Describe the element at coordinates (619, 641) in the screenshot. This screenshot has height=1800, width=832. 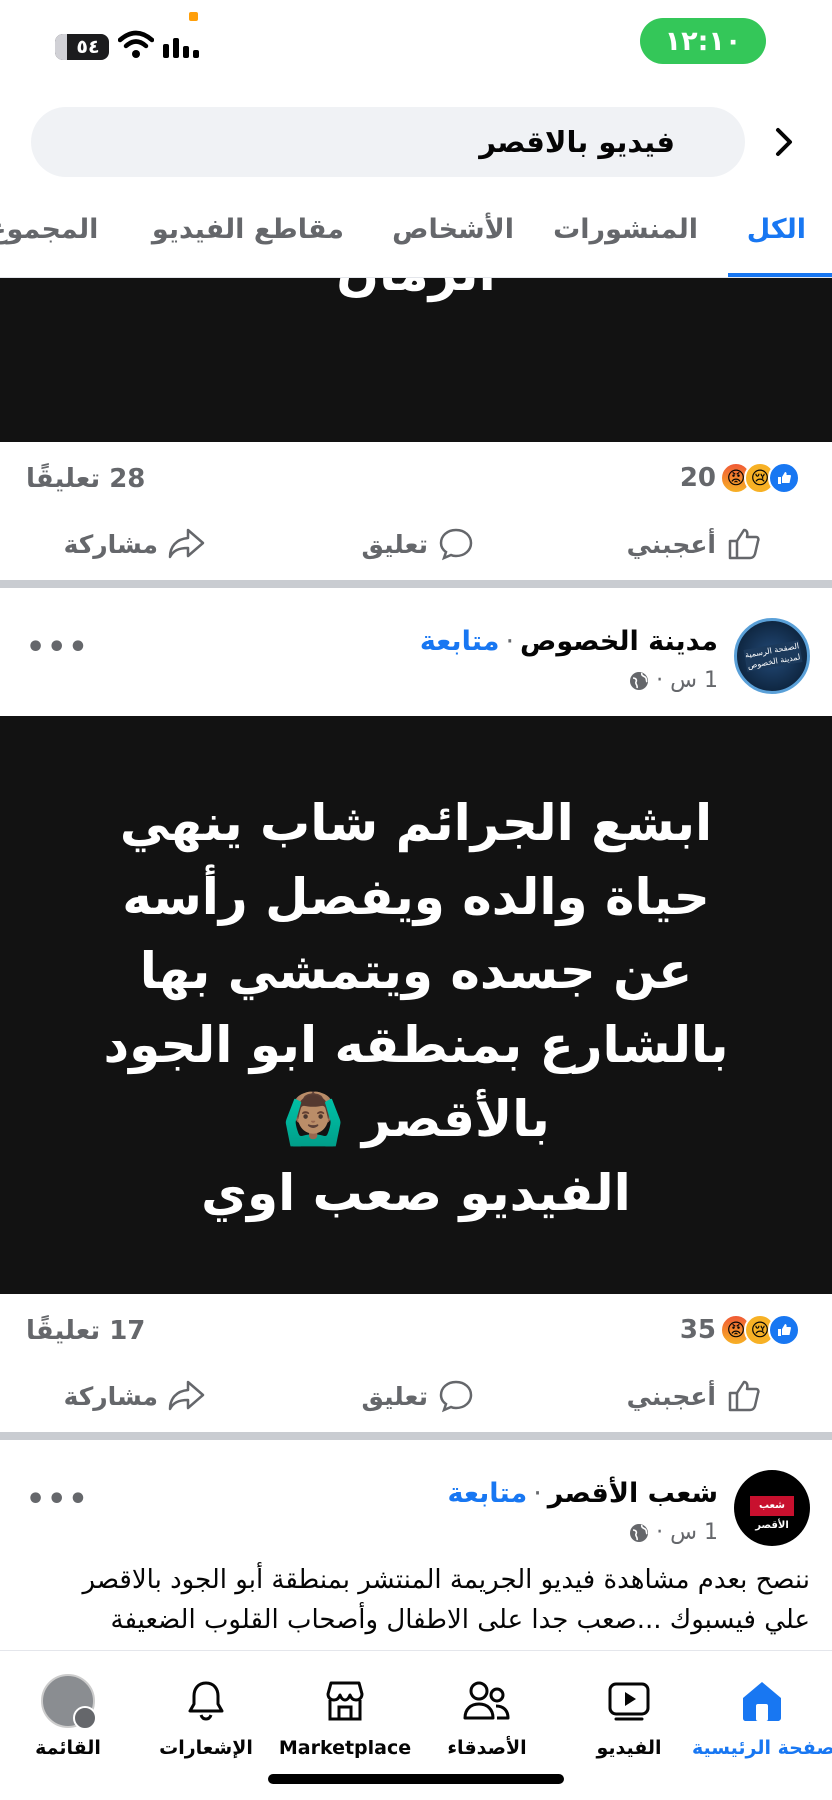
I see `page-name: مدينة الخصوص` at that location.